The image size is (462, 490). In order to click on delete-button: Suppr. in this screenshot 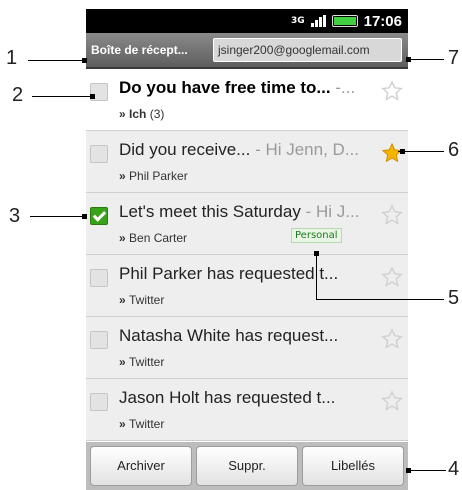, I will do `click(247, 466)`.